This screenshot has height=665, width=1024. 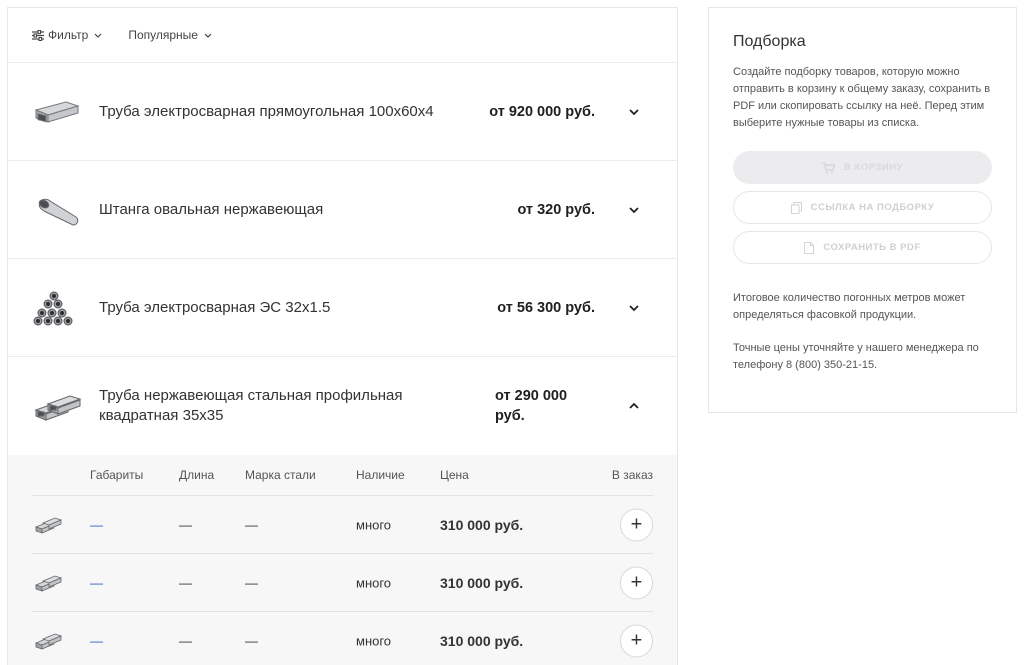 I want to click on chevron-up-icon, so click(x=634, y=406).